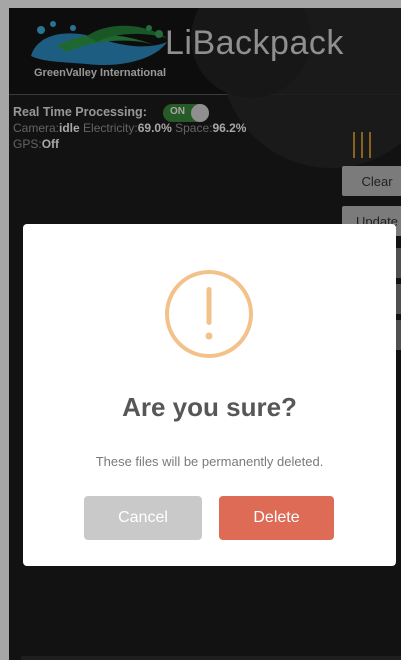 The height and width of the screenshot is (660, 401). Describe the element at coordinates (143, 518) in the screenshot. I see `cancel-button: Cancel` at that location.